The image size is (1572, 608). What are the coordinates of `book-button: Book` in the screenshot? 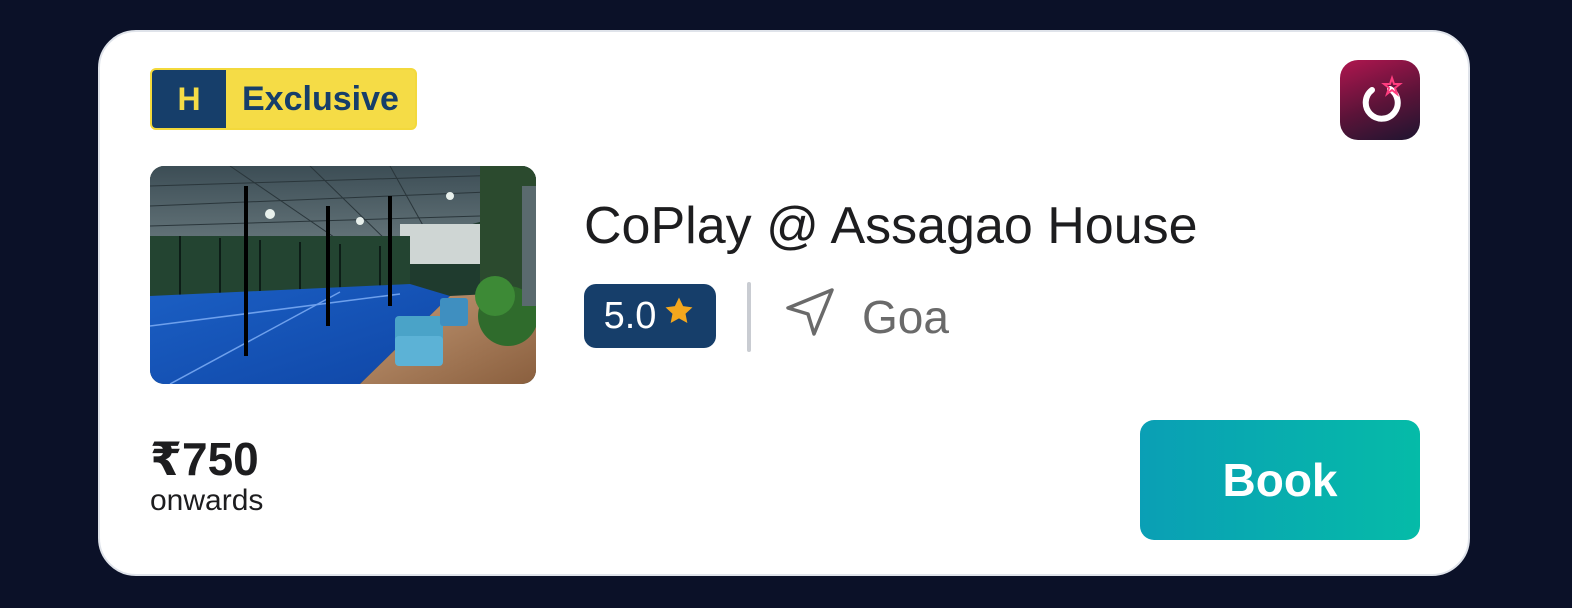 It's located at (1280, 480).